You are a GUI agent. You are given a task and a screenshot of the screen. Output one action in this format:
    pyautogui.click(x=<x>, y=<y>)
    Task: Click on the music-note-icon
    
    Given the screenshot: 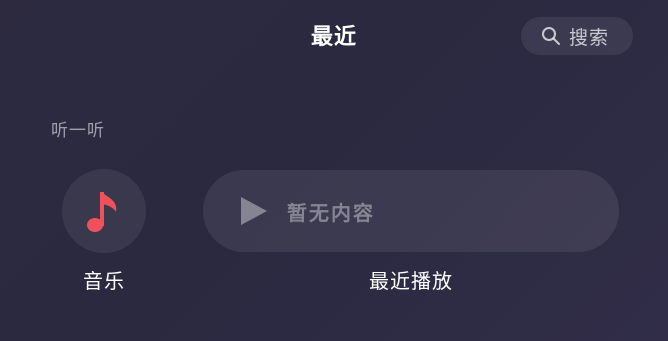 What is the action you would take?
    pyautogui.click(x=104, y=211)
    